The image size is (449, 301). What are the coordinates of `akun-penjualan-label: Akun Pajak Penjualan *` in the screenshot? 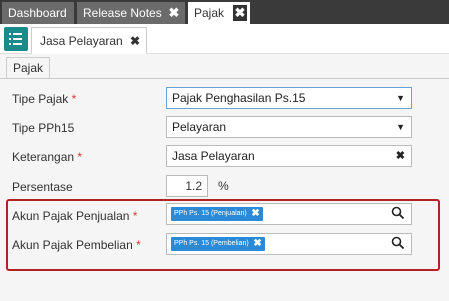 It's located at (74, 216).